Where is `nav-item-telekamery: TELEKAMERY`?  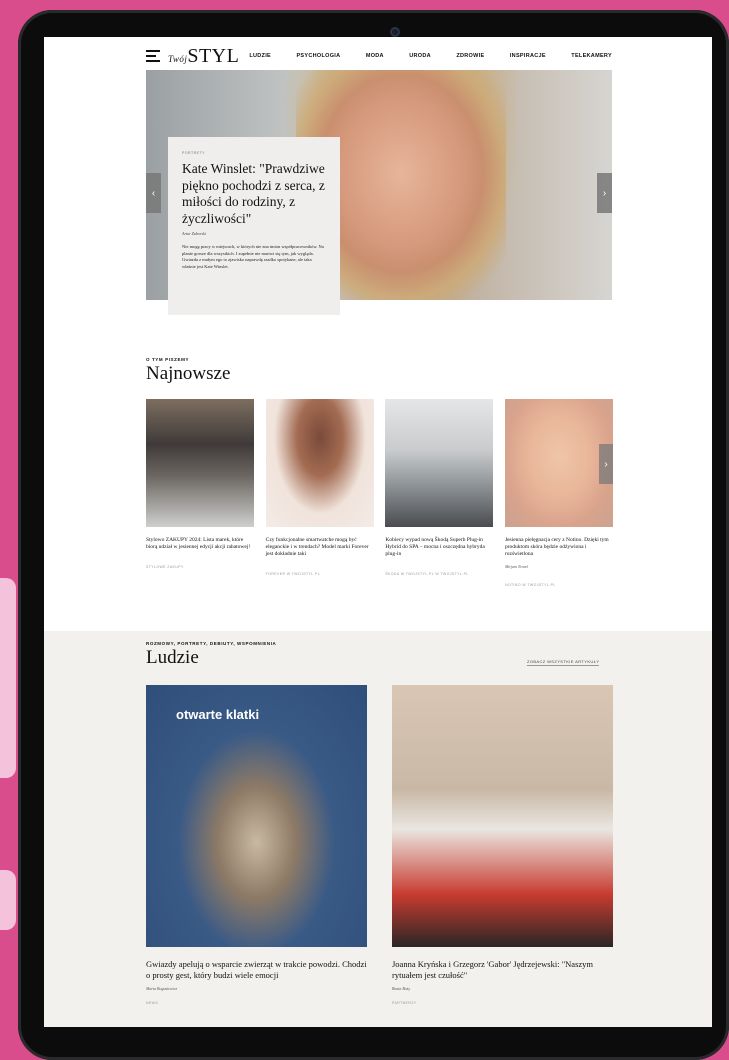
nav-item-telekamery: TELEKAMERY is located at coordinates (591, 56).